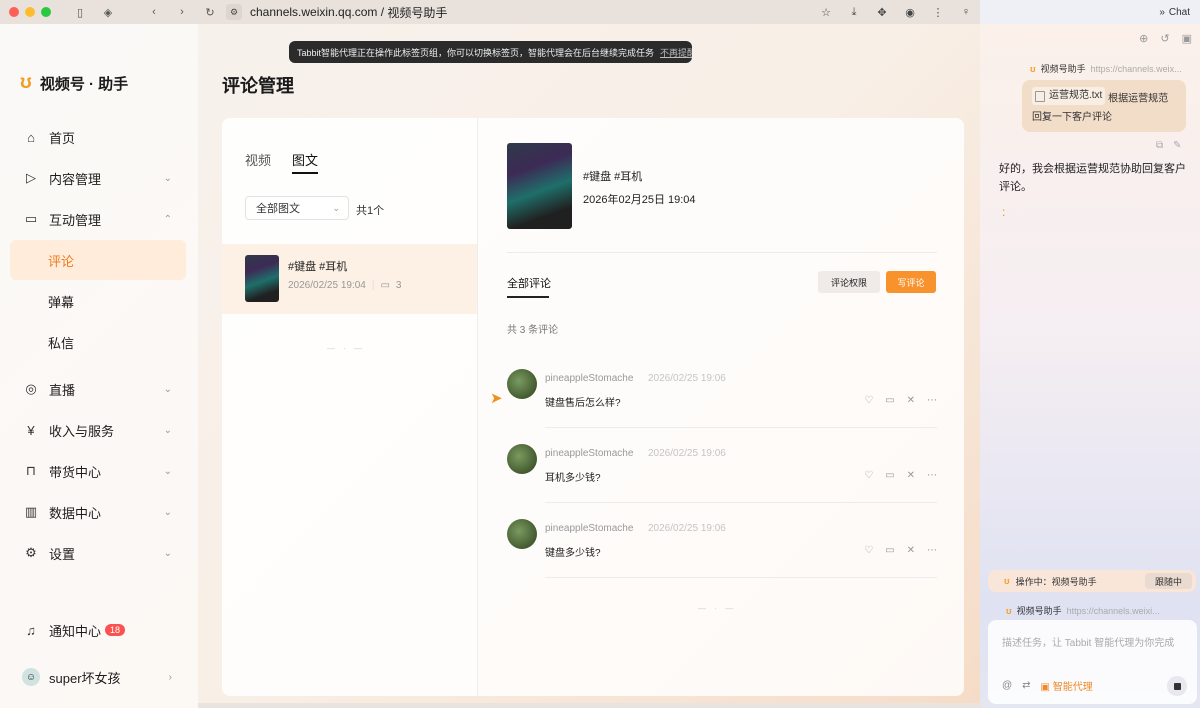 The image size is (1200, 708). What do you see at coordinates (1179, 12) in the screenshot?
I see `chat-label: Chat` at bounding box center [1179, 12].